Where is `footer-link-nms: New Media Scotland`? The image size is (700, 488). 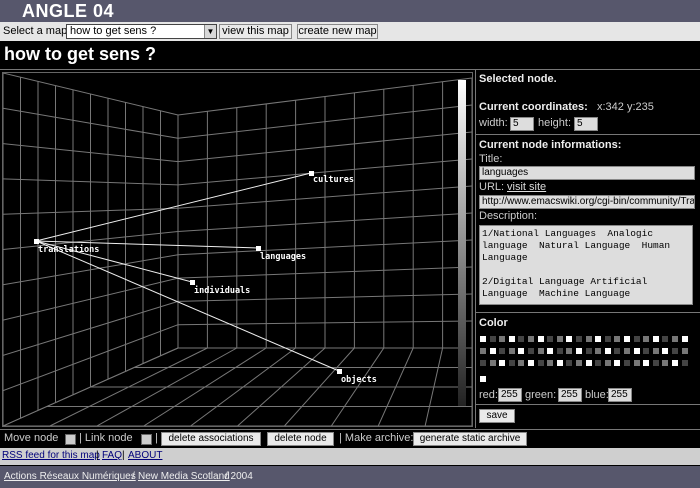
footer-link-nms: New Media Scotland is located at coordinates (184, 476).